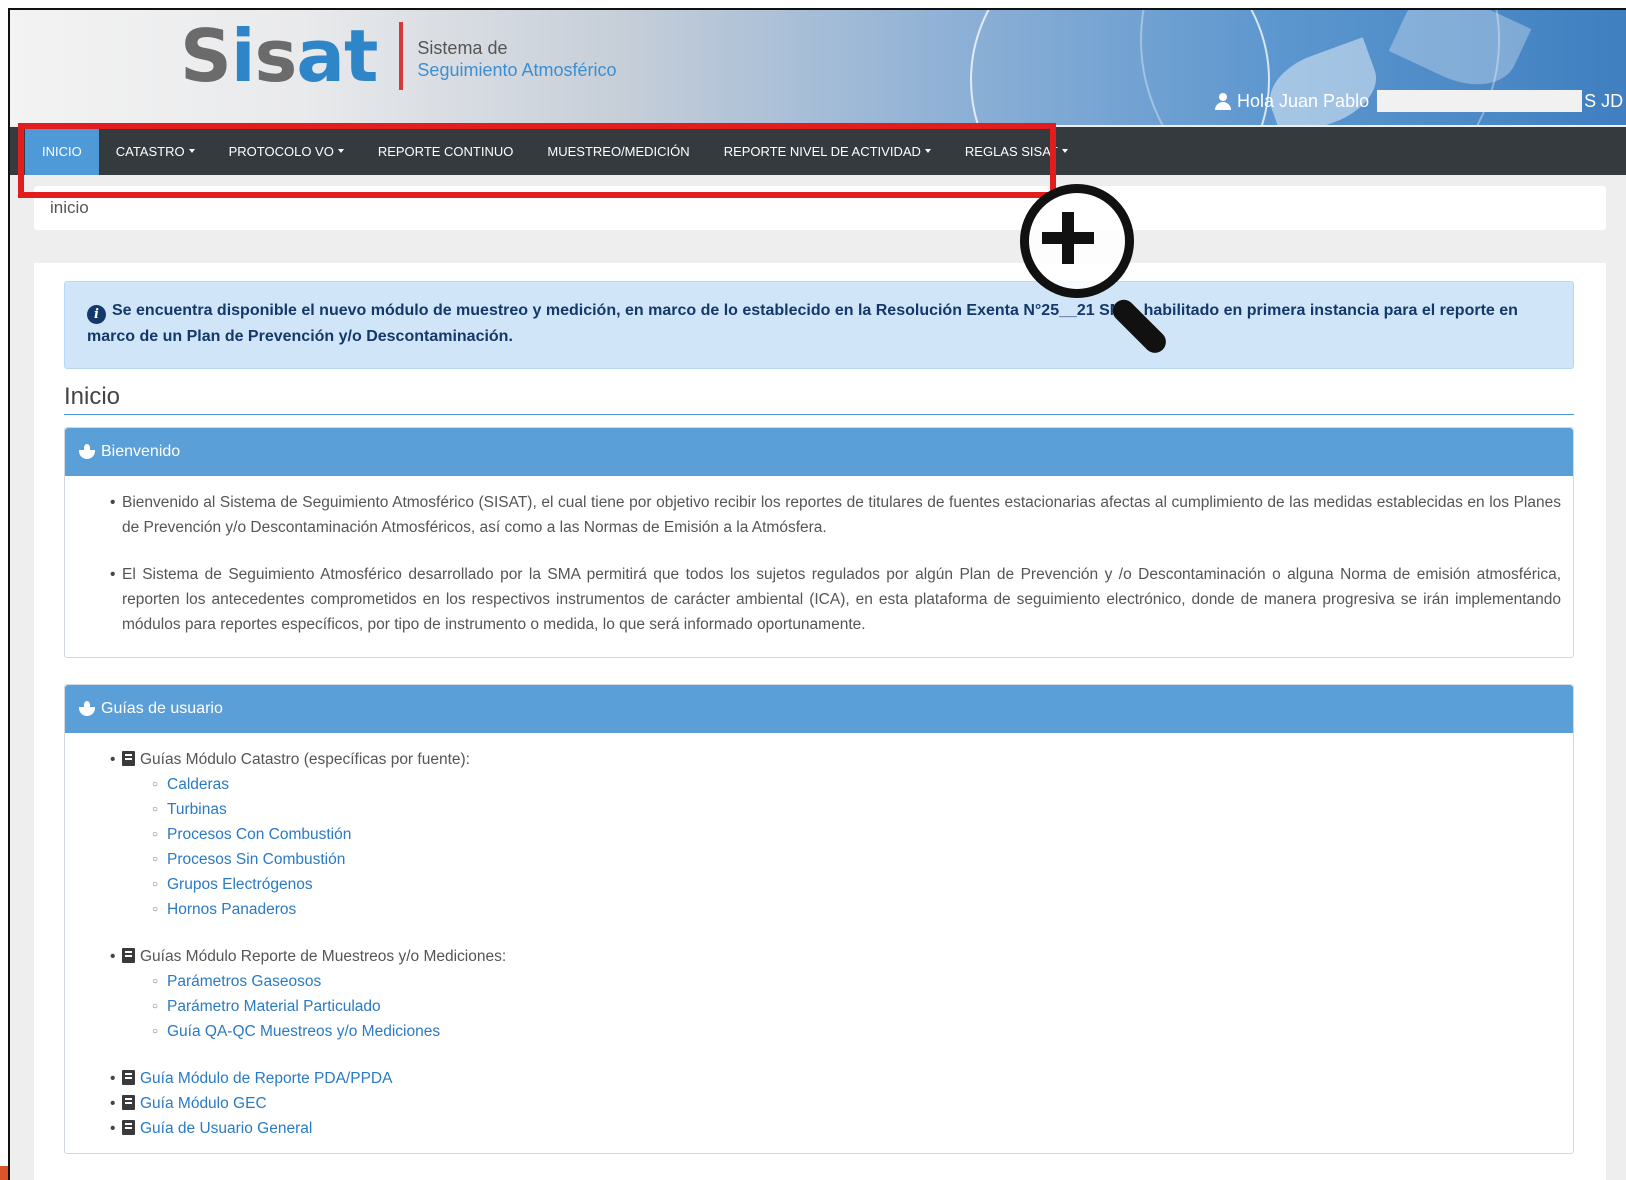 Image resolution: width=1626 pixels, height=1180 pixels. I want to click on link-procesos-sin-combustion: Procesos Sin Combustión, so click(256, 859).